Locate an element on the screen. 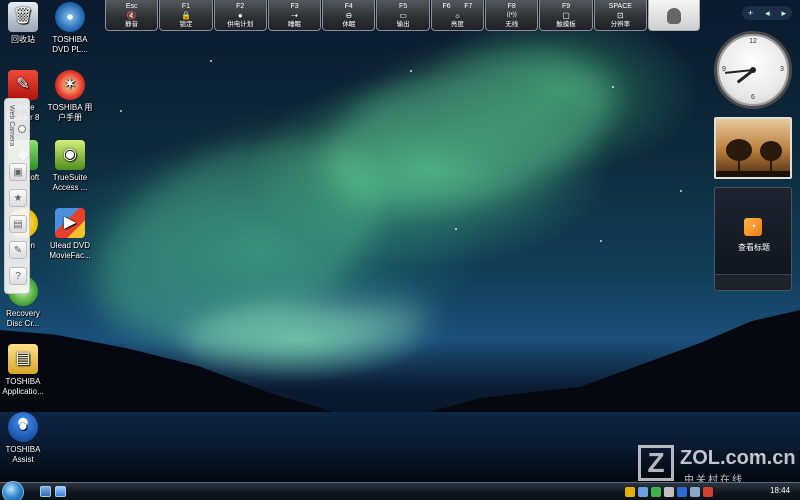  clock-center-pin is located at coordinates (753, 70).